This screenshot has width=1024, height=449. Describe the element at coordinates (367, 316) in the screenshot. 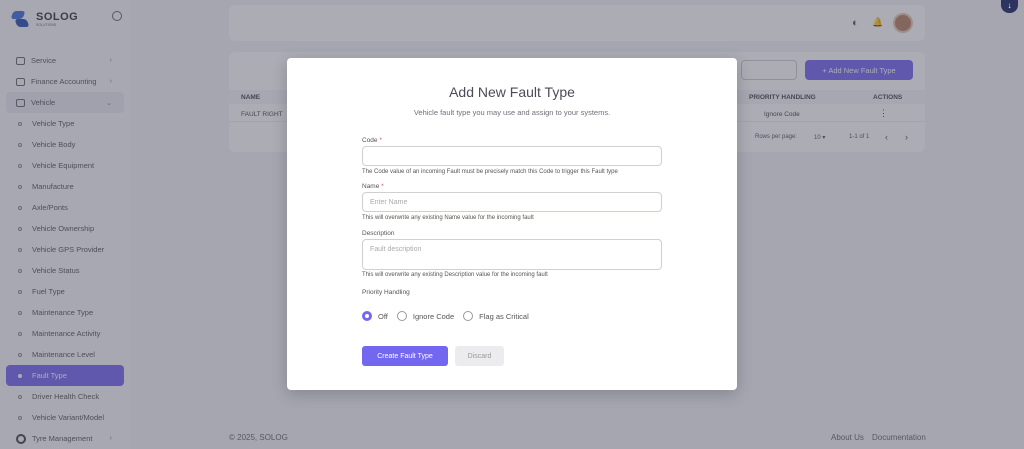

I see `priority-off-radio` at that location.